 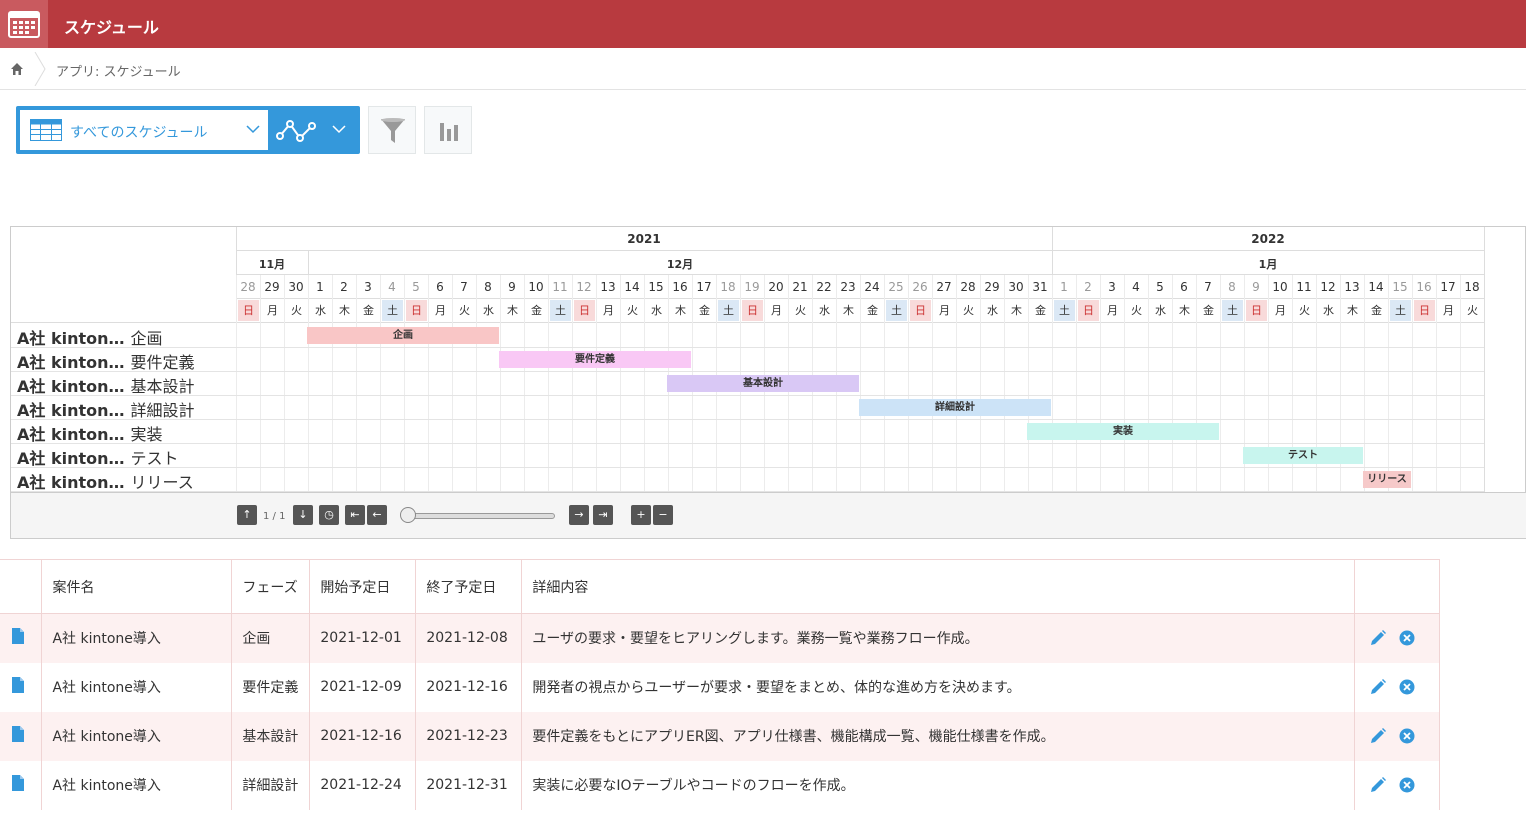 I want to click on weekday-label: 土, so click(x=1232, y=310).